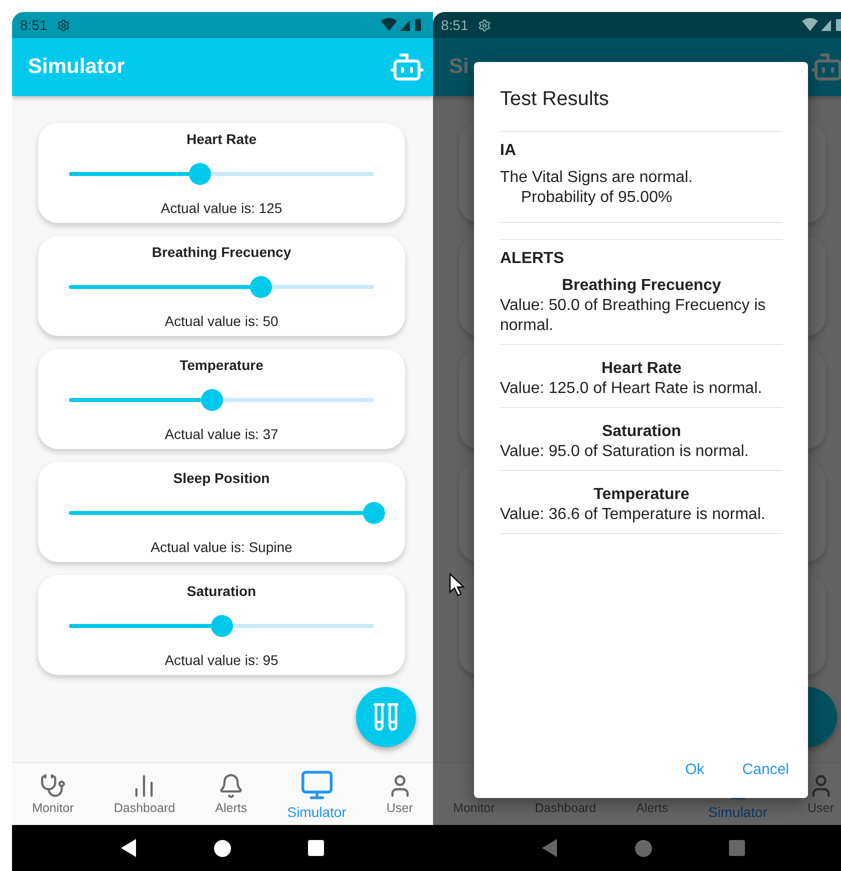 The height and width of the screenshot is (871, 841). I want to click on alert-text: Value: 36.6 of Temperature is normal., so click(633, 515).